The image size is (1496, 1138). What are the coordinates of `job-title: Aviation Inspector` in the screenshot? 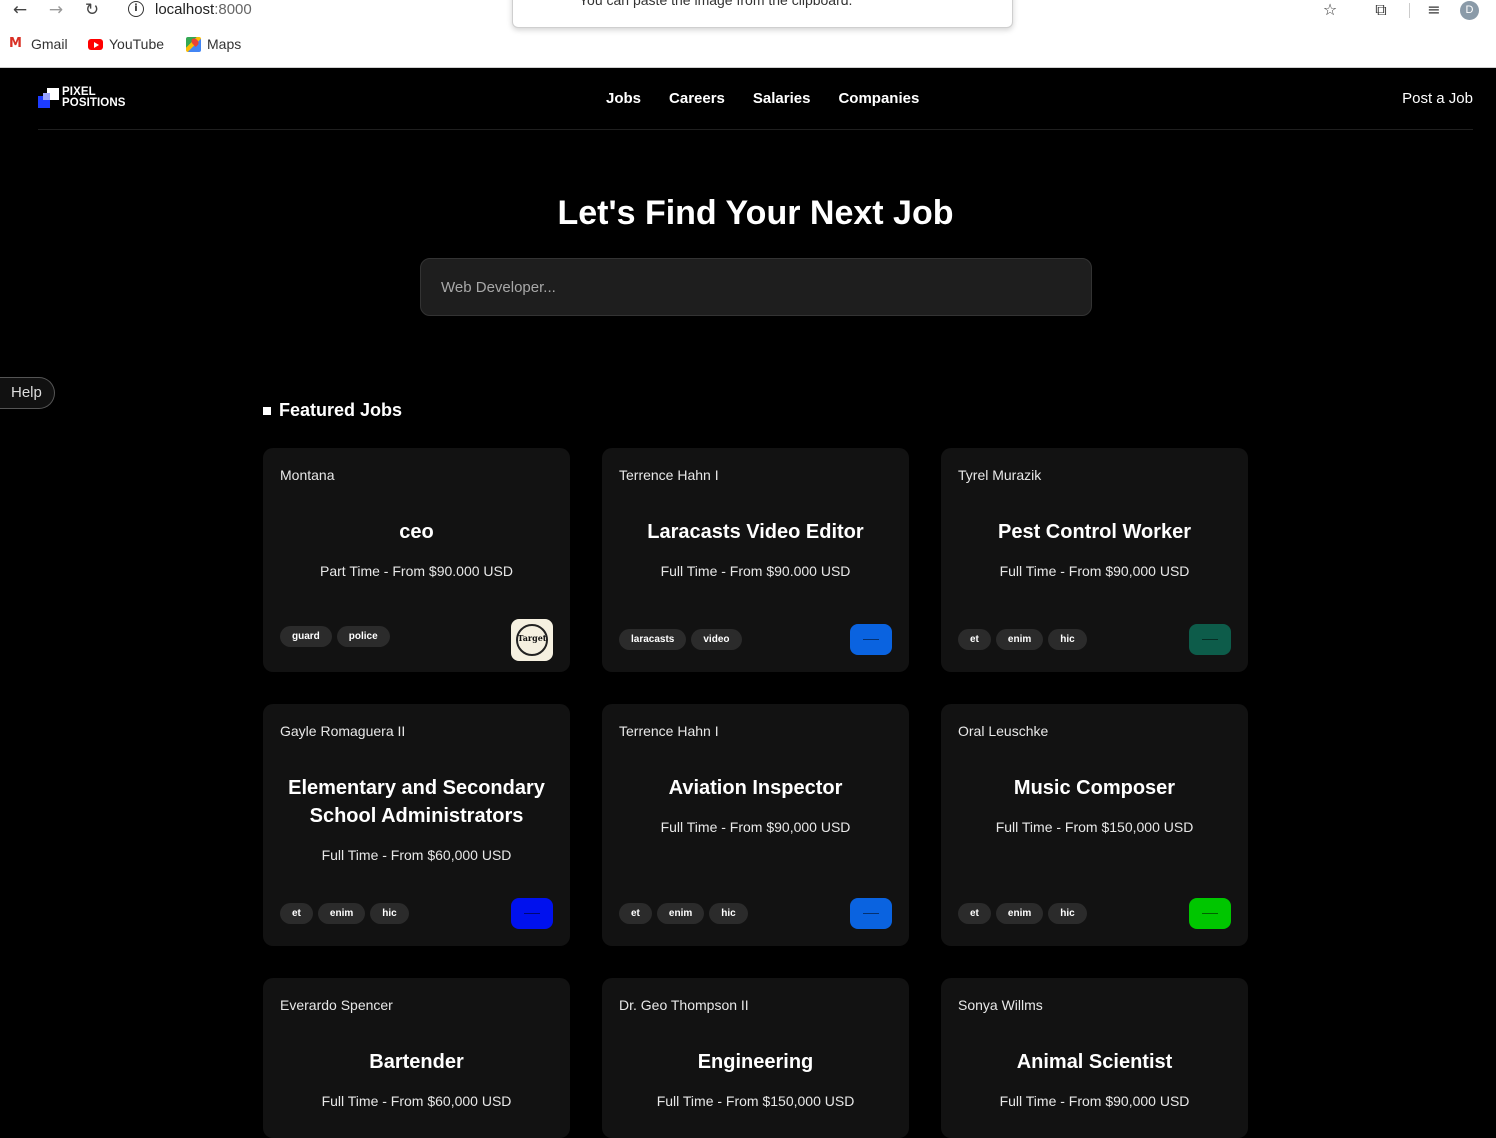 It's located at (755, 788).